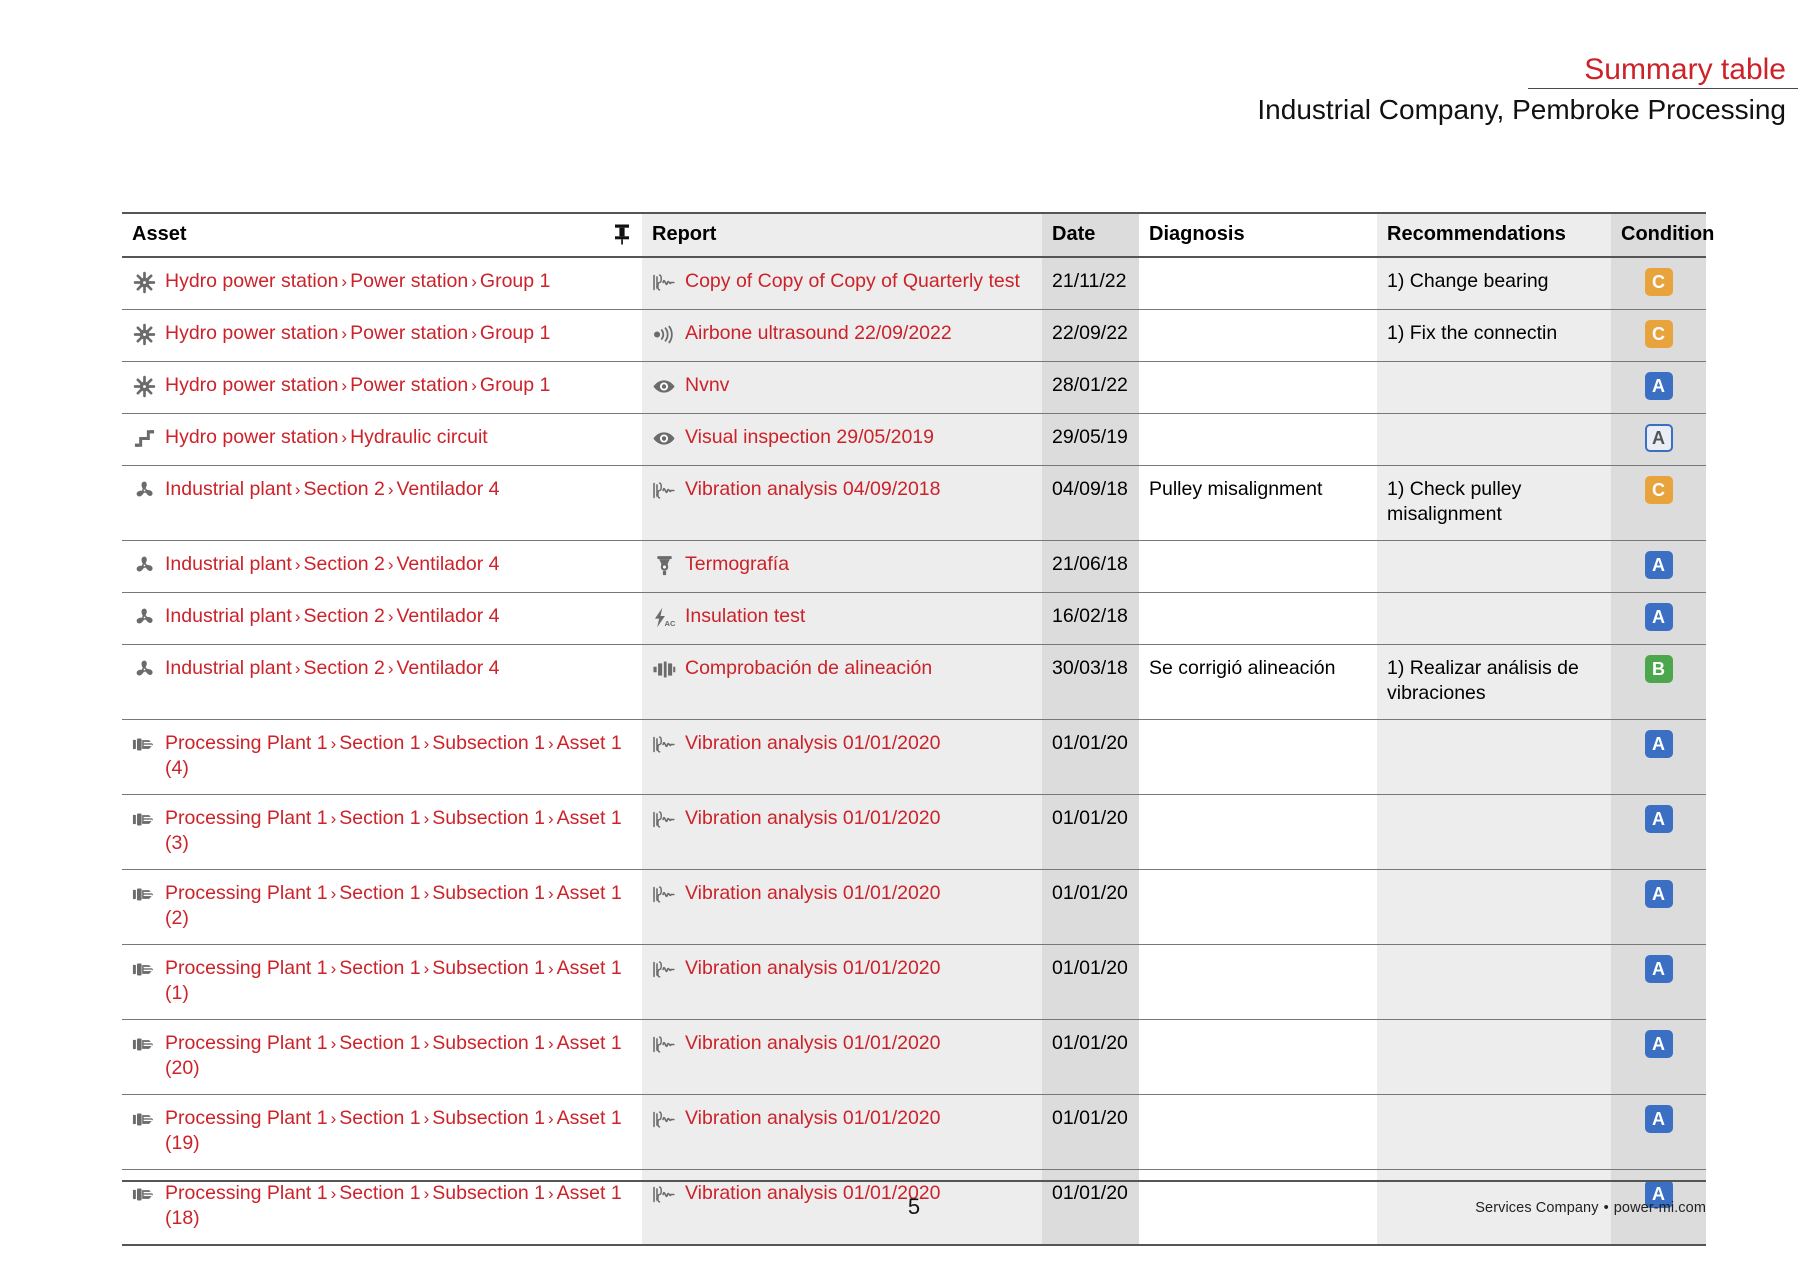 This screenshot has height=1278, width=1798. I want to click on report-cell: Airbone ultrasound 22/09/2022, so click(842, 335).